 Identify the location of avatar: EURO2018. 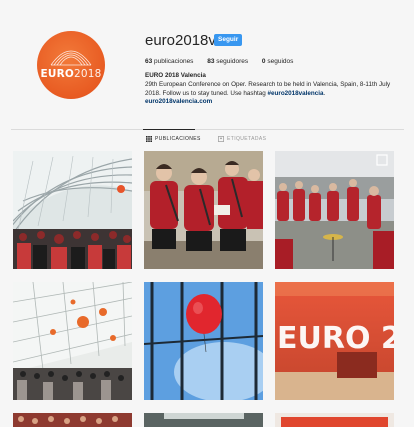
(71, 65).